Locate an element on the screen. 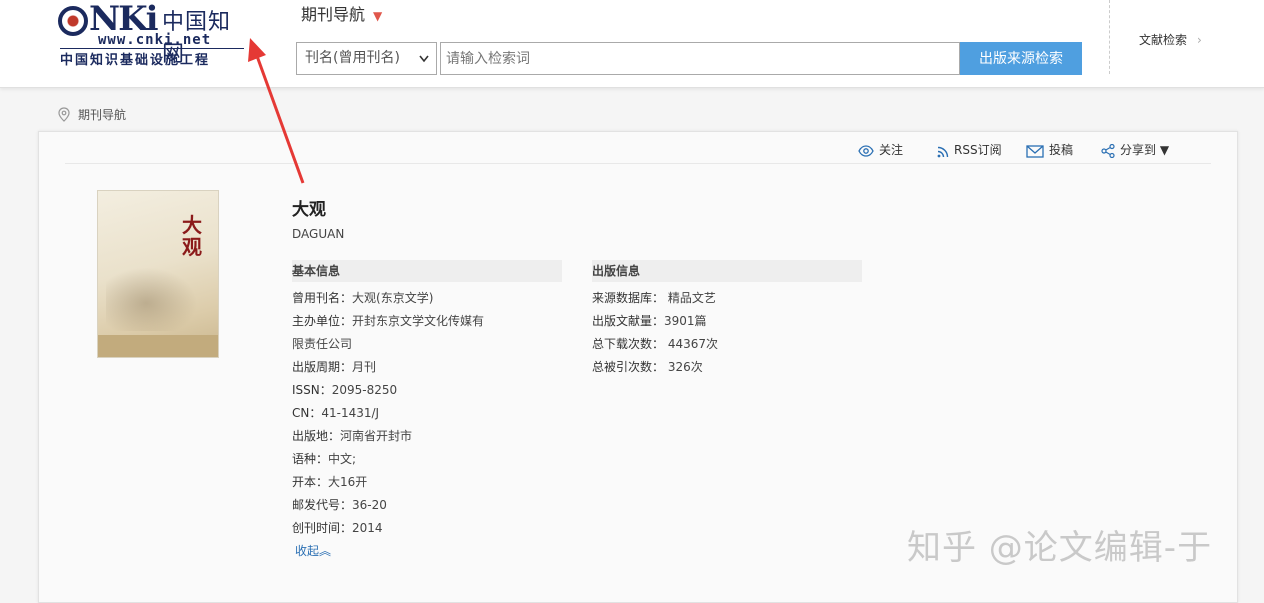 This screenshot has width=1264, height=603. info-row: 创刊时间：2014 is located at coordinates (392, 528).